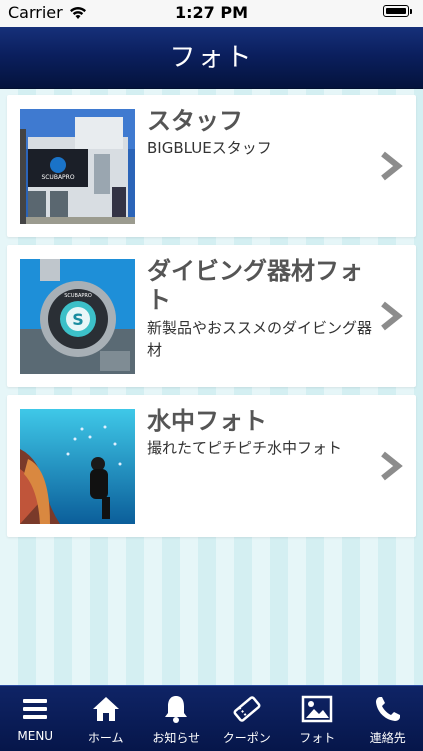  I want to click on status-bar: Carrier 1:27 PM, so click(211, 13).